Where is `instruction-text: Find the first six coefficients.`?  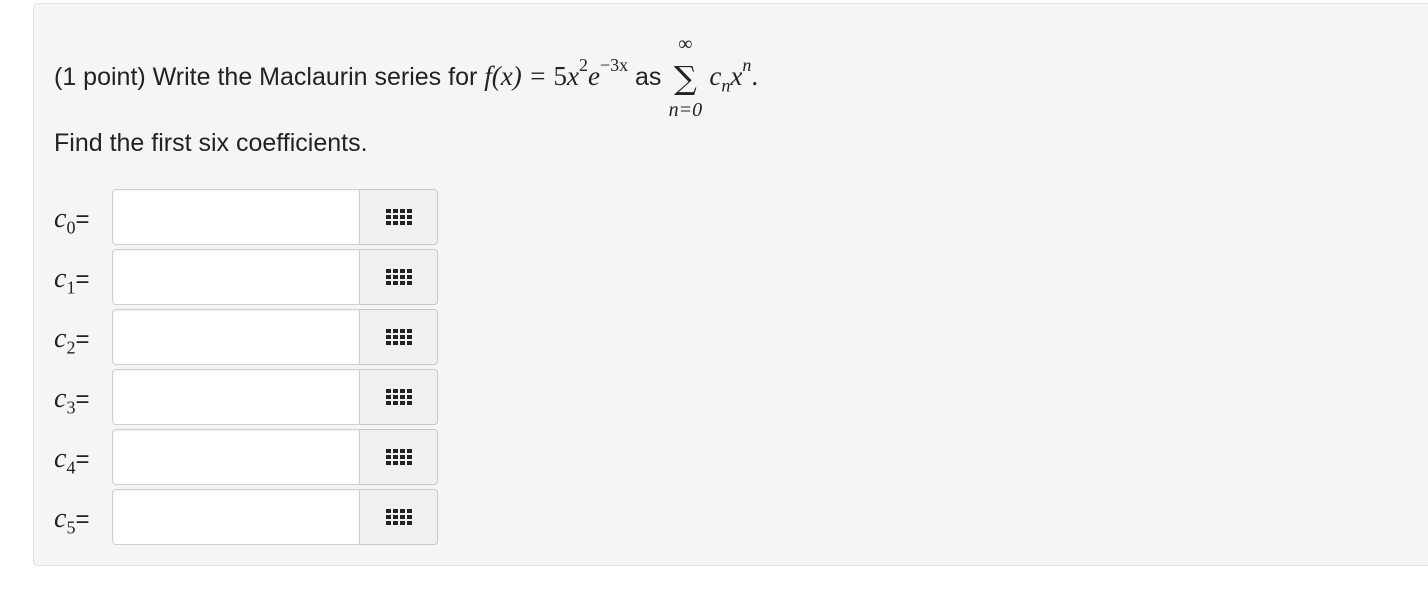 instruction-text: Find the first six coefficients. is located at coordinates (211, 143).